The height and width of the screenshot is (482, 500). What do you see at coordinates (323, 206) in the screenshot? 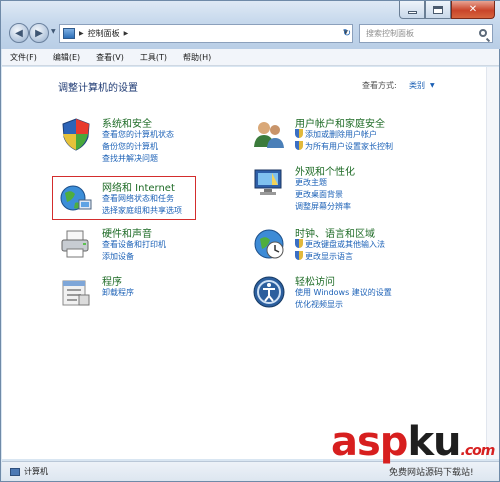
I see `link-screen-resolution: 调整屏幕分辨率` at bounding box center [323, 206].